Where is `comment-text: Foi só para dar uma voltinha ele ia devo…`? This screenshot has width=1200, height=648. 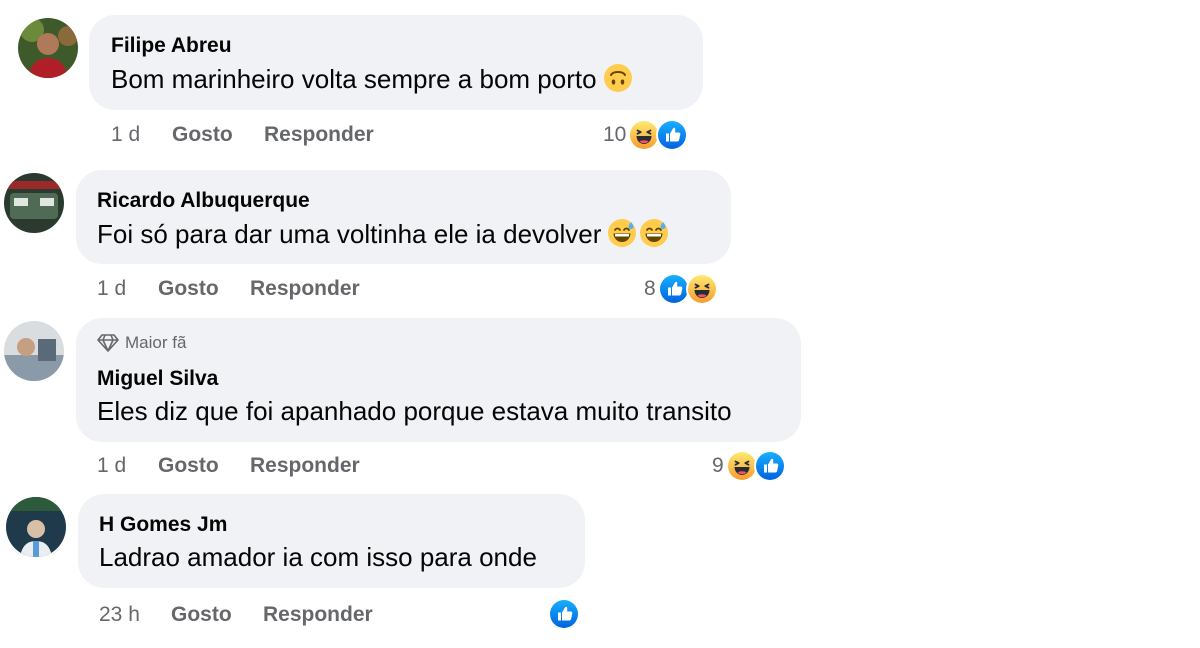 comment-text: Foi só para dar uma voltinha ele ia devo… is located at coordinates (383, 234).